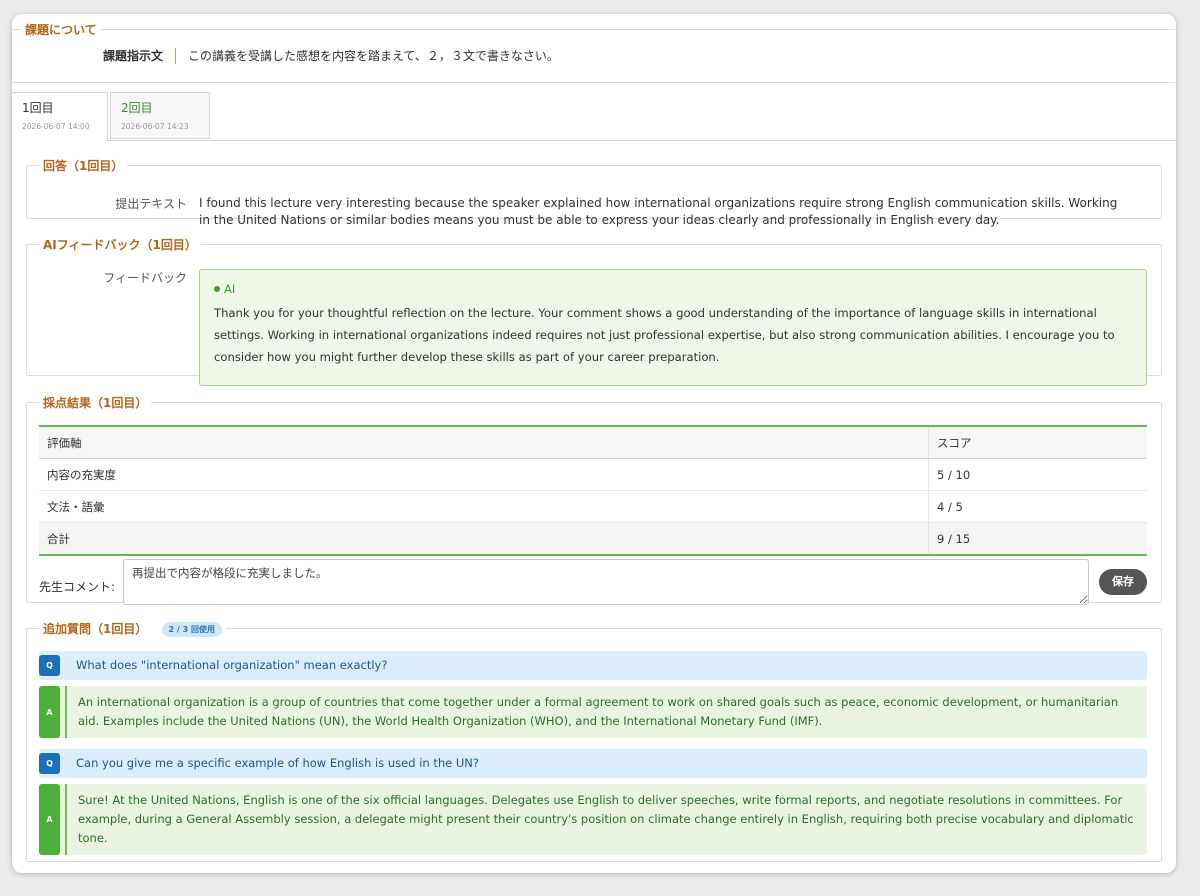 The width and height of the screenshot is (1200, 896). What do you see at coordinates (1037, 442) in the screenshot?
I see `header-score: スコア` at bounding box center [1037, 442].